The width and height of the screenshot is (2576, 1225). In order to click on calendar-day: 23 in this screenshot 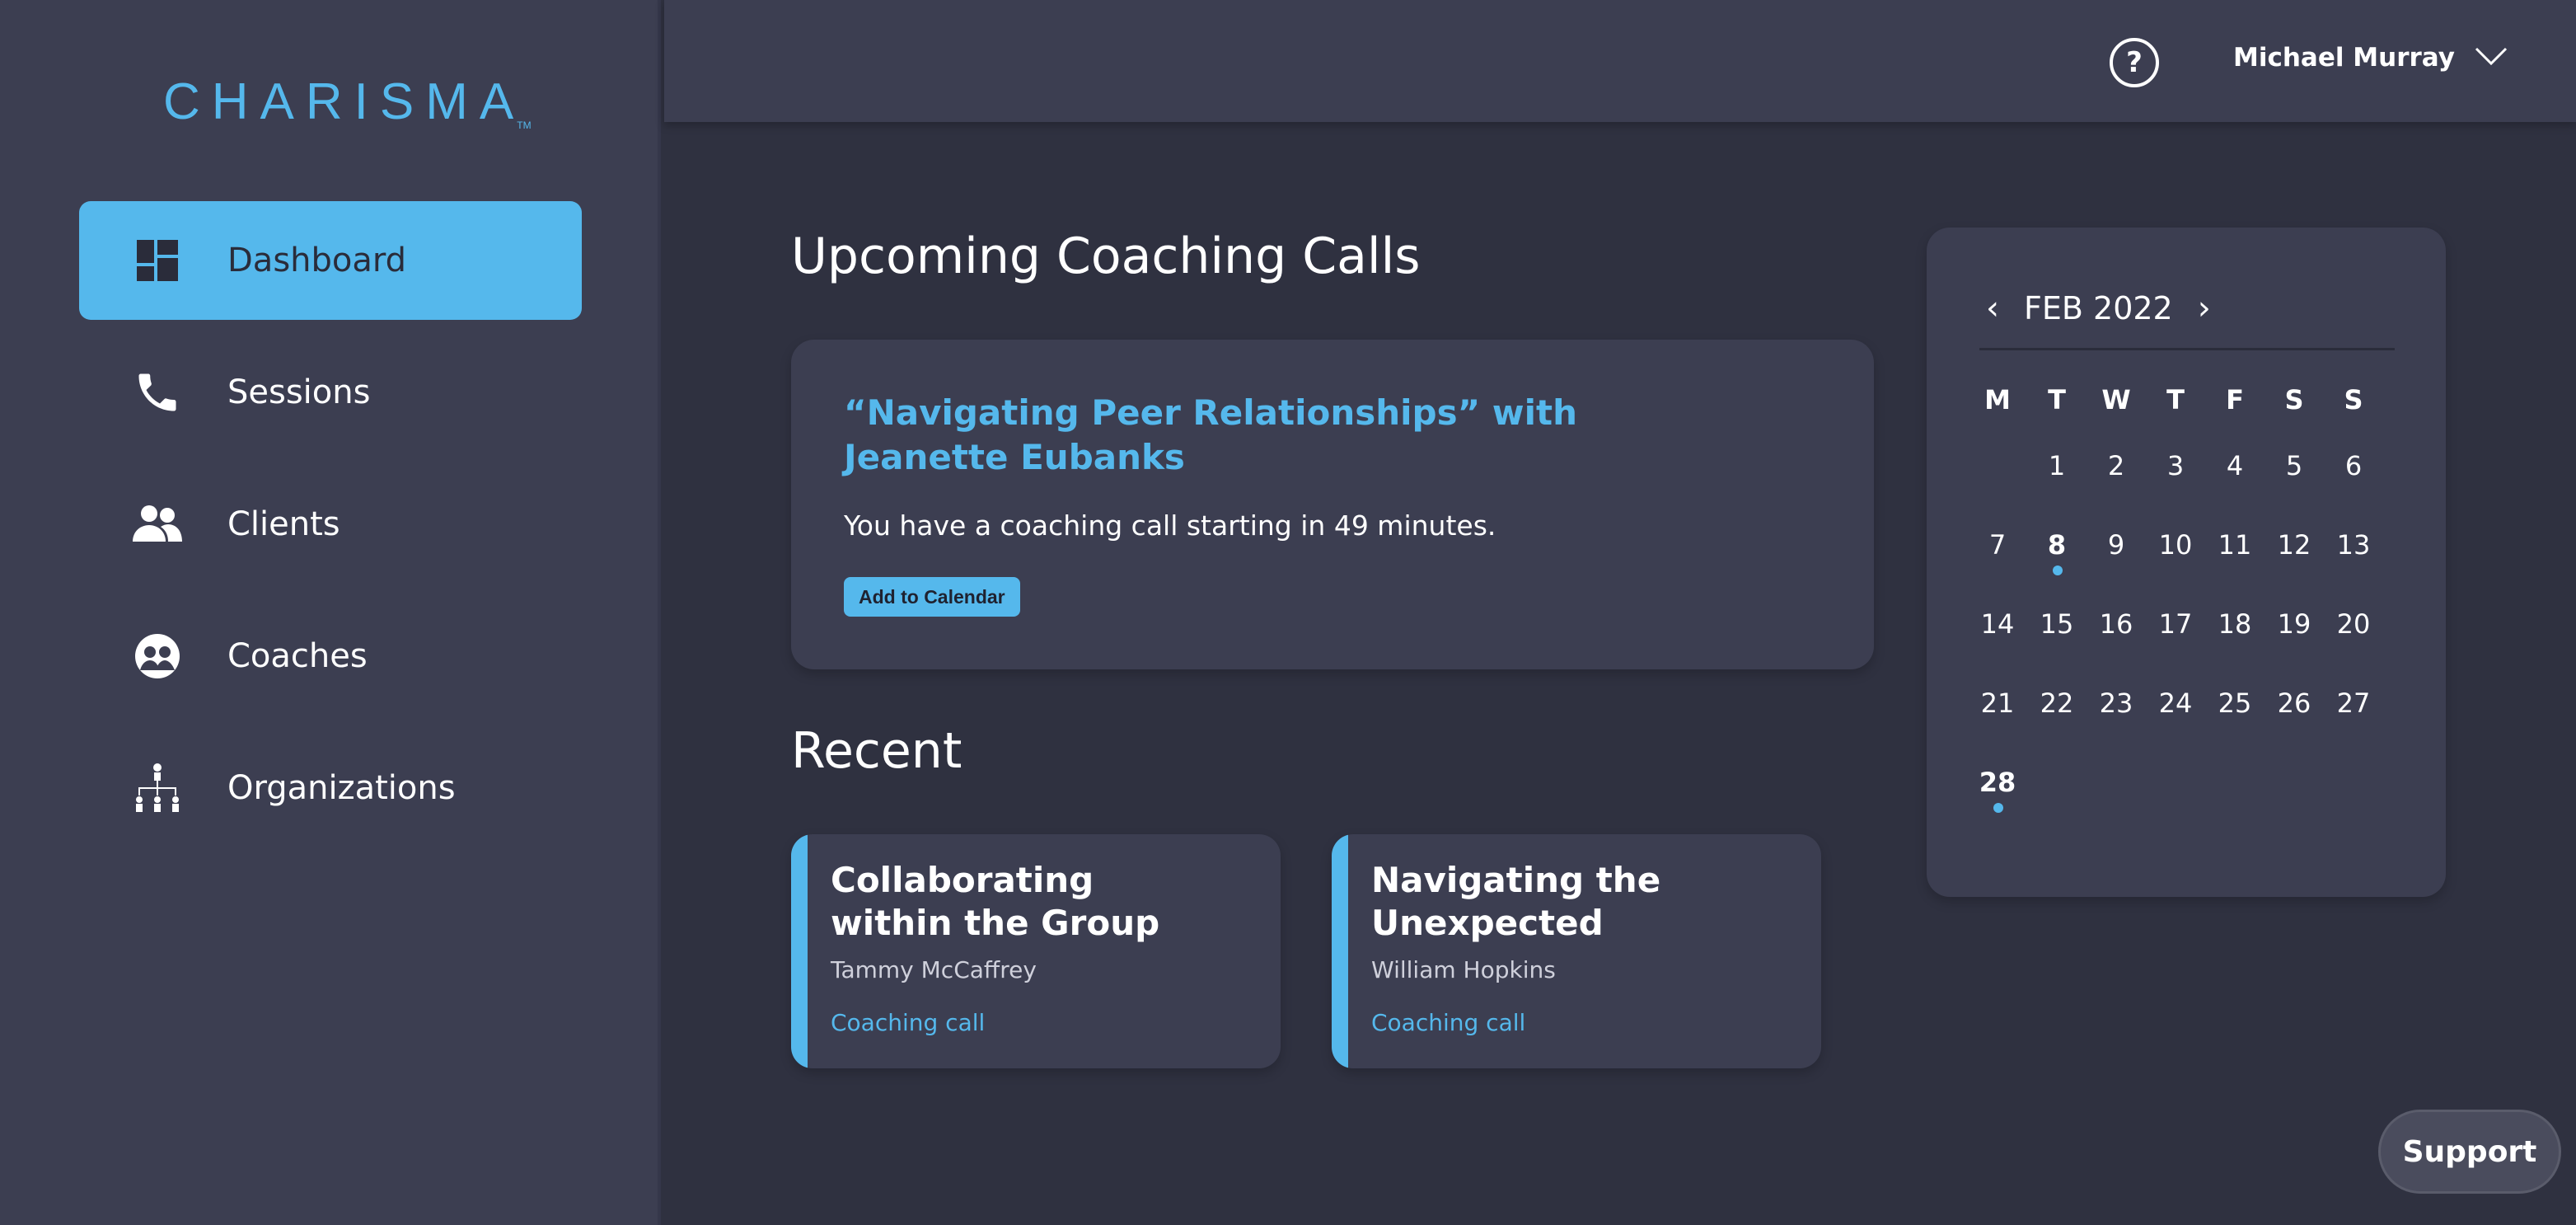, I will do `click(2116, 727)`.